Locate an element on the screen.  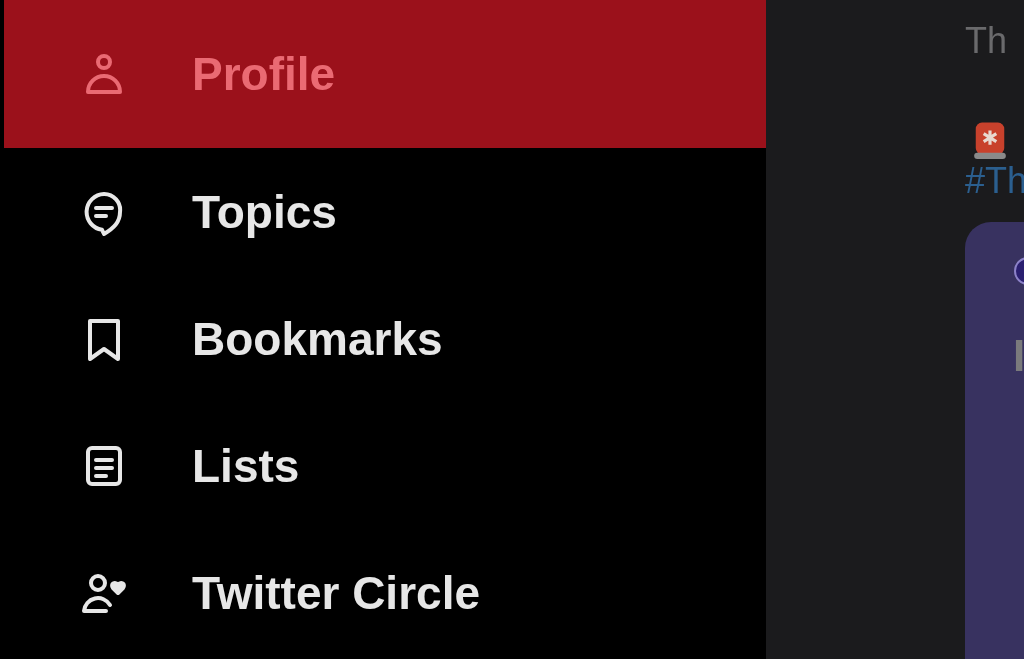
menu-item: Lists is located at coordinates (385, 465).